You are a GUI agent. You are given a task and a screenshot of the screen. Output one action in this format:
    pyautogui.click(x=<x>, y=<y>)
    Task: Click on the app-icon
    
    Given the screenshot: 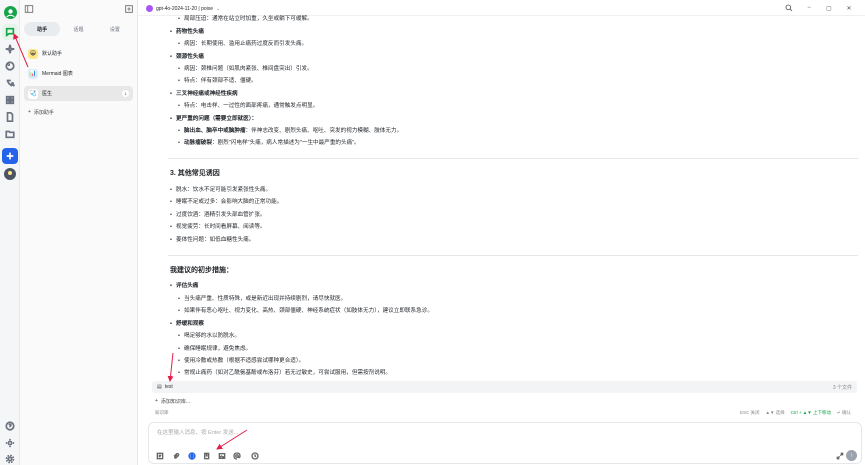 What is the action you would take?
    pyautogui.click(x=10, y=156)
    